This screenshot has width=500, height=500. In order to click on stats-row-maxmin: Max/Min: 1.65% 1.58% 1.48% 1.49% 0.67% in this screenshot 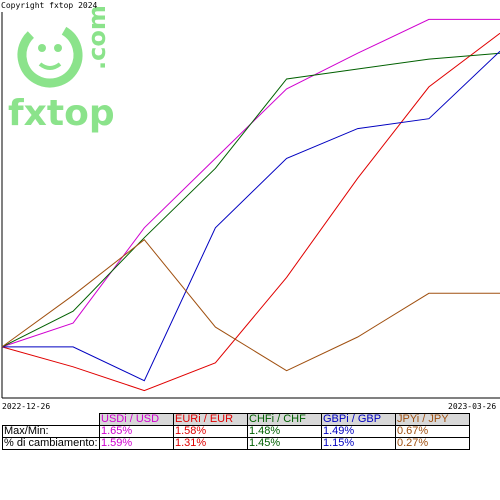, I will do `click(236, 431)`.